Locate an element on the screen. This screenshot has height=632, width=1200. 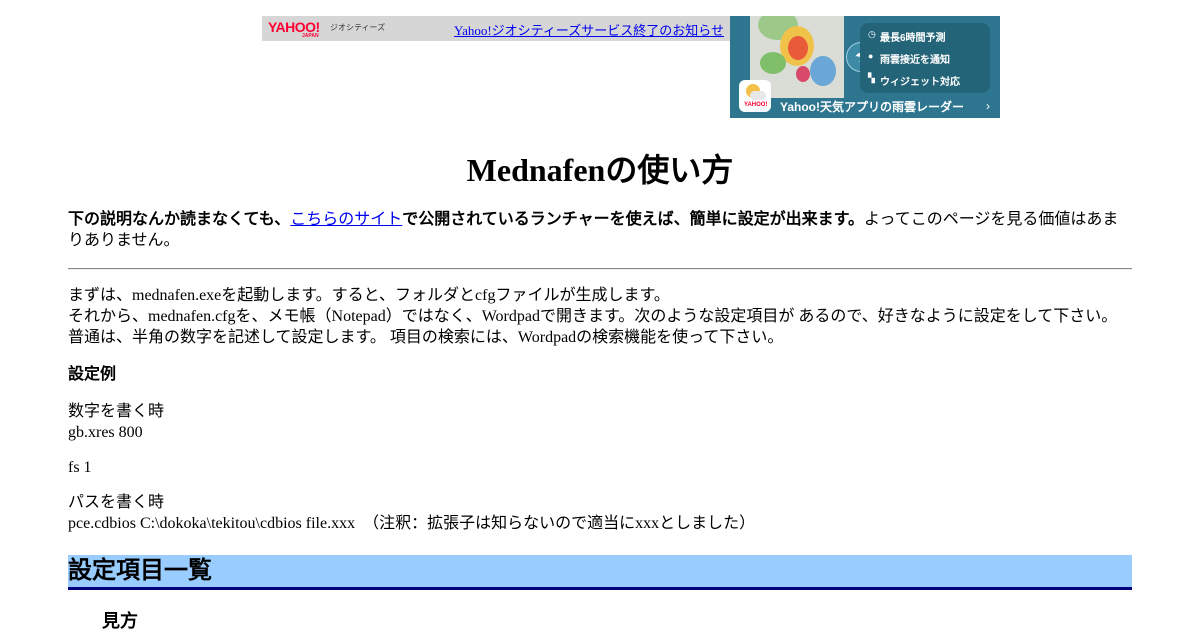
chevron-right-icon: › is located at coordinates (988, 106).